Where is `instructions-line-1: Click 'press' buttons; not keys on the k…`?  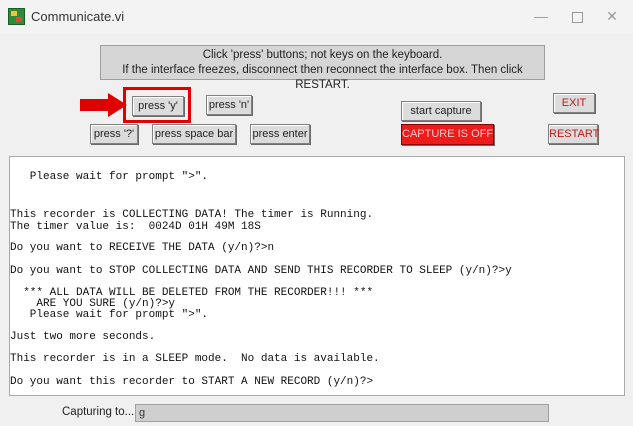 instructions-line-1: Click 'press' buttons; not keys on the k… is located at coordinates (322, 55).